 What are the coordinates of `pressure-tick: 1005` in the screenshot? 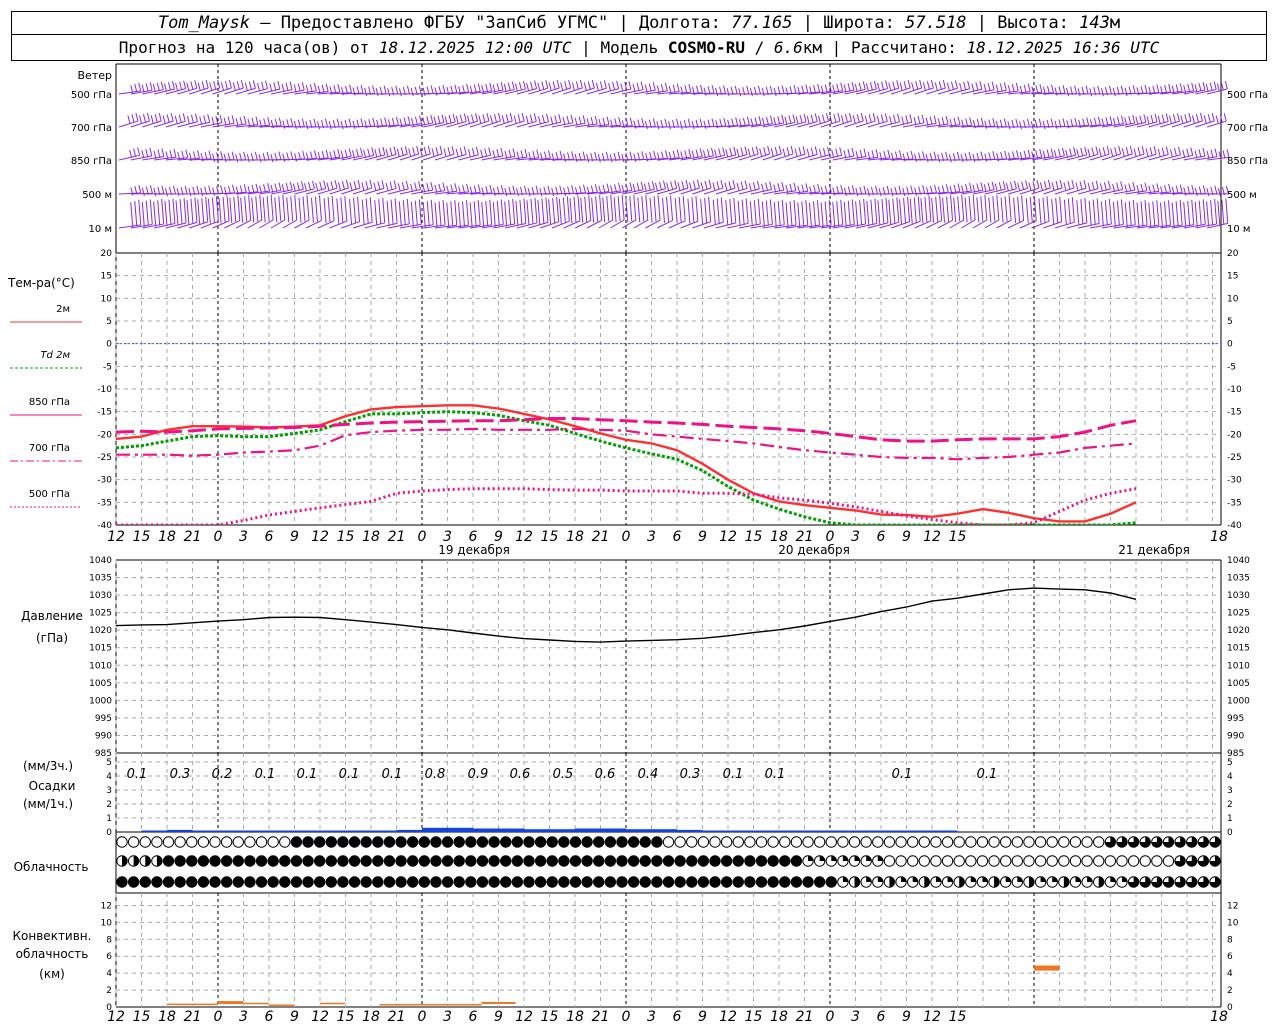 It's located at (100, 684).